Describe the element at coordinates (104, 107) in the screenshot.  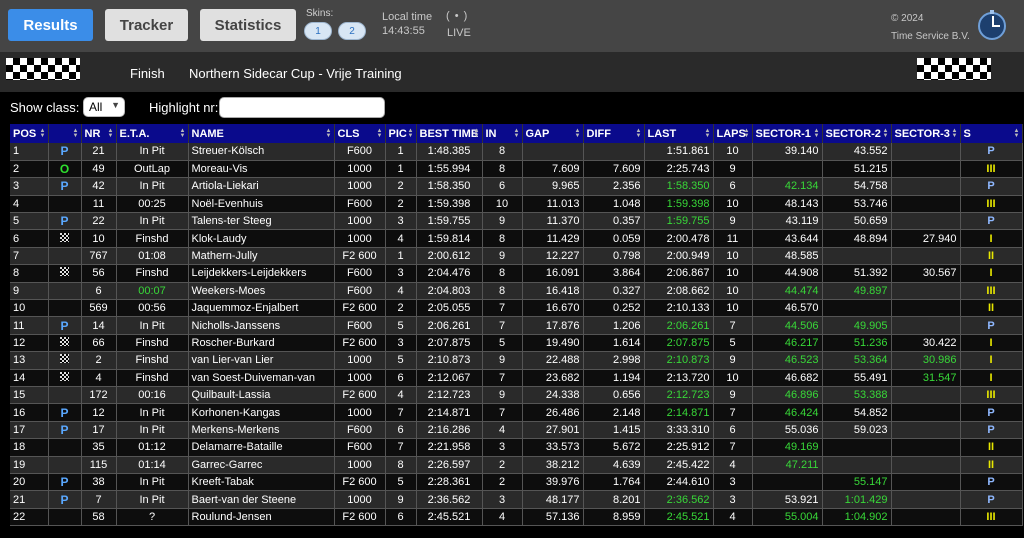
I see `class-select: All ▼` at that location.